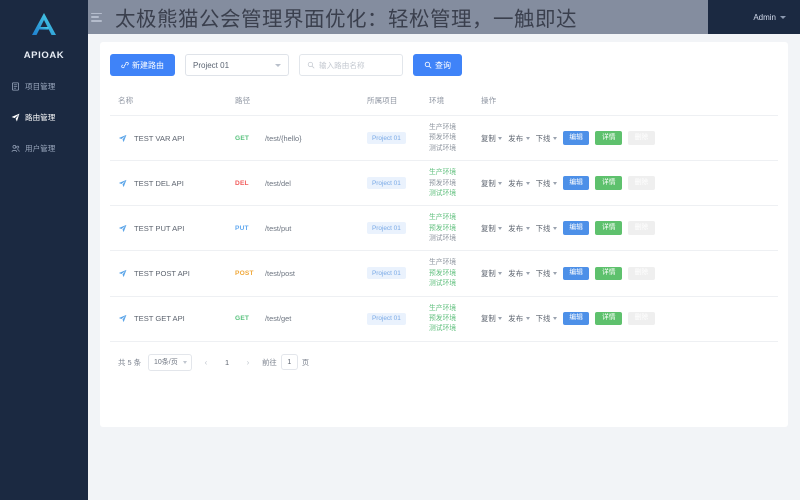  What do you see at coordinates (769, 17) in the screenshot?
I see `user-menu: Admin` at bounding box center [769, 17].